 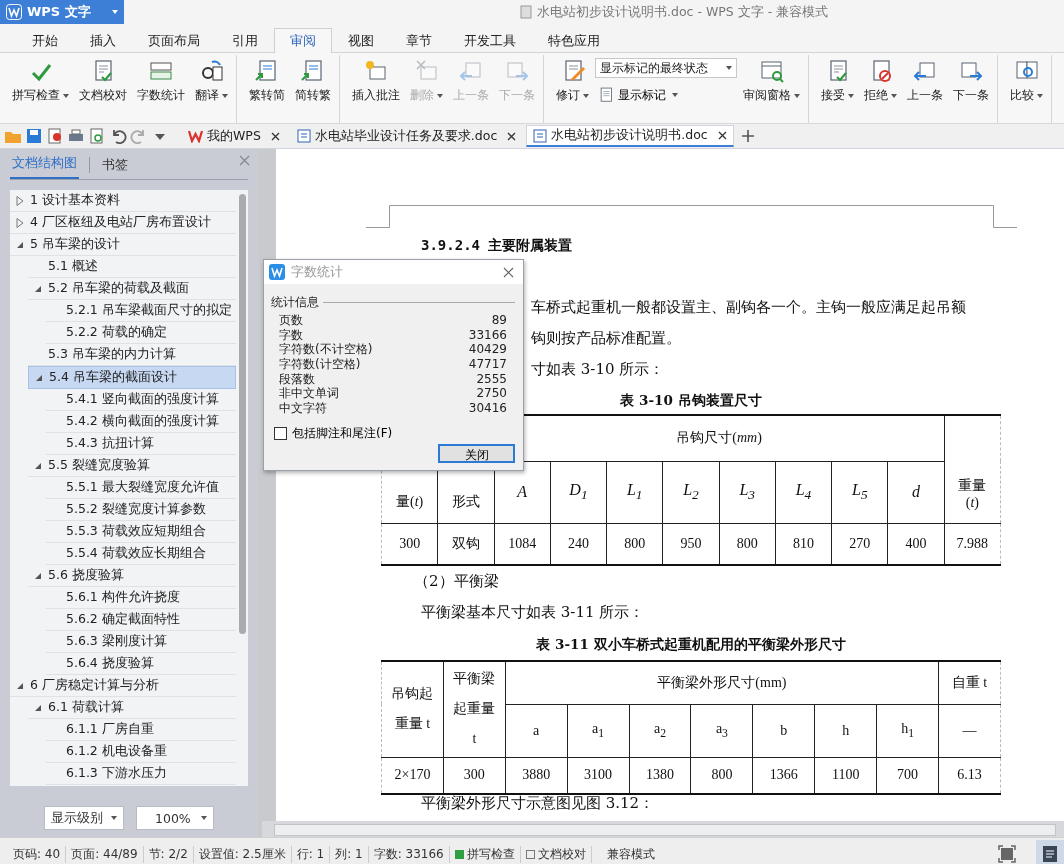 What do you see at coordinates (103, 81) in the screenshot?
I see `ribbon-button: 文档校对` at bounding box center [103, 81].